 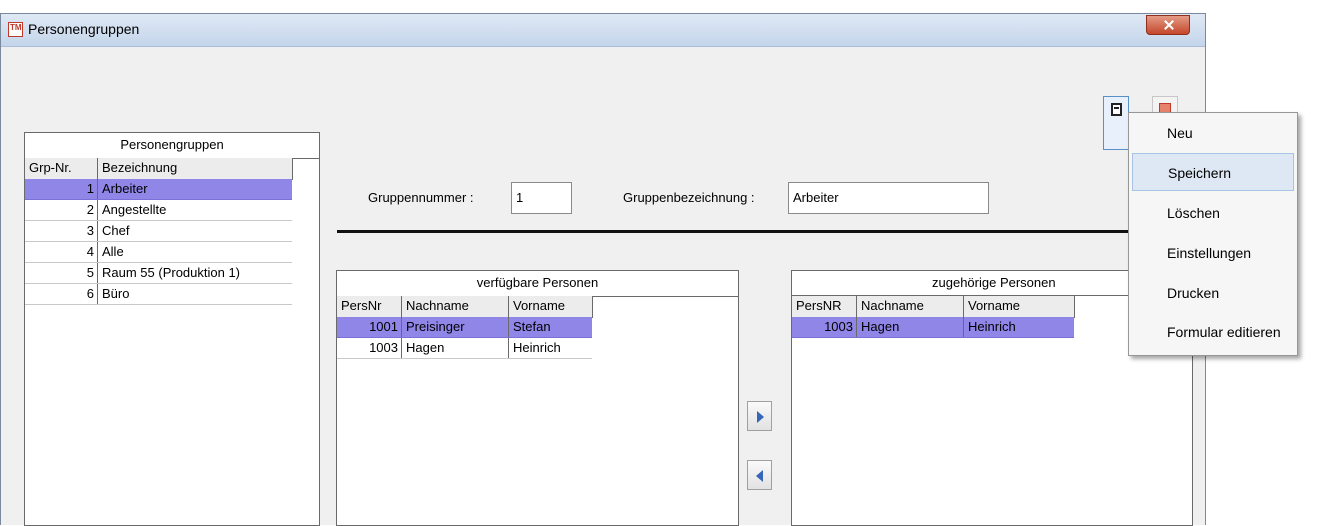 What do you see at coordinates (158, 231) in the screenshot?
I see `group-row: 3 Chef` at bounding box center [158, 231].